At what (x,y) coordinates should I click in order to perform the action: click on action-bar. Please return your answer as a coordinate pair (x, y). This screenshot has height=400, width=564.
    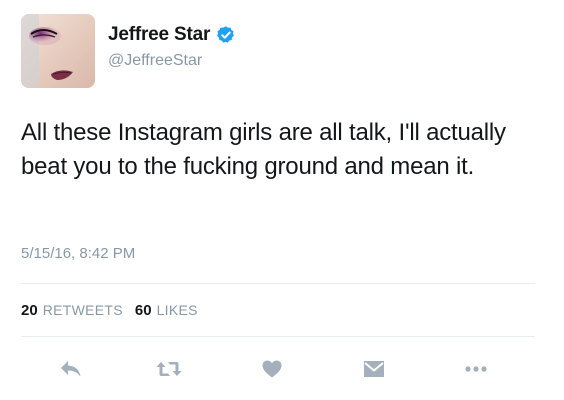
    Looking at the image, I should click on (282, 369).